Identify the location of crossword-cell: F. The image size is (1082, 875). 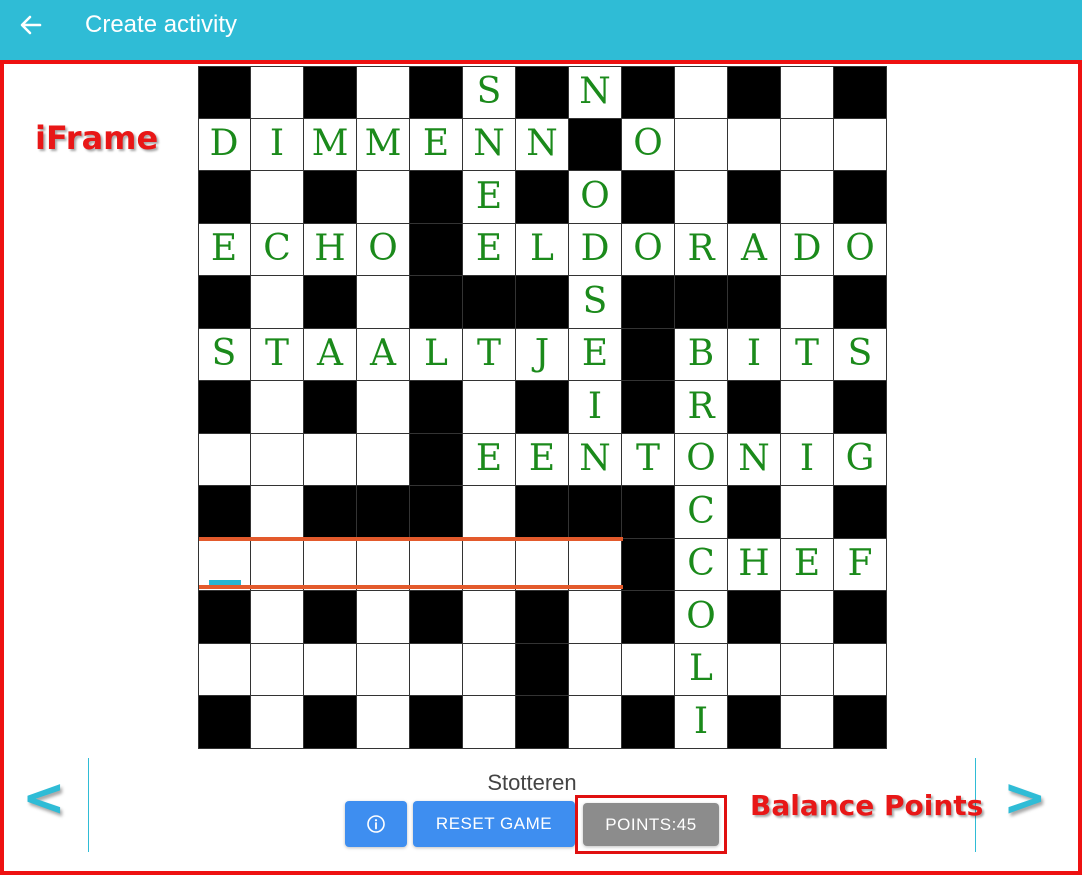
(860, 564).